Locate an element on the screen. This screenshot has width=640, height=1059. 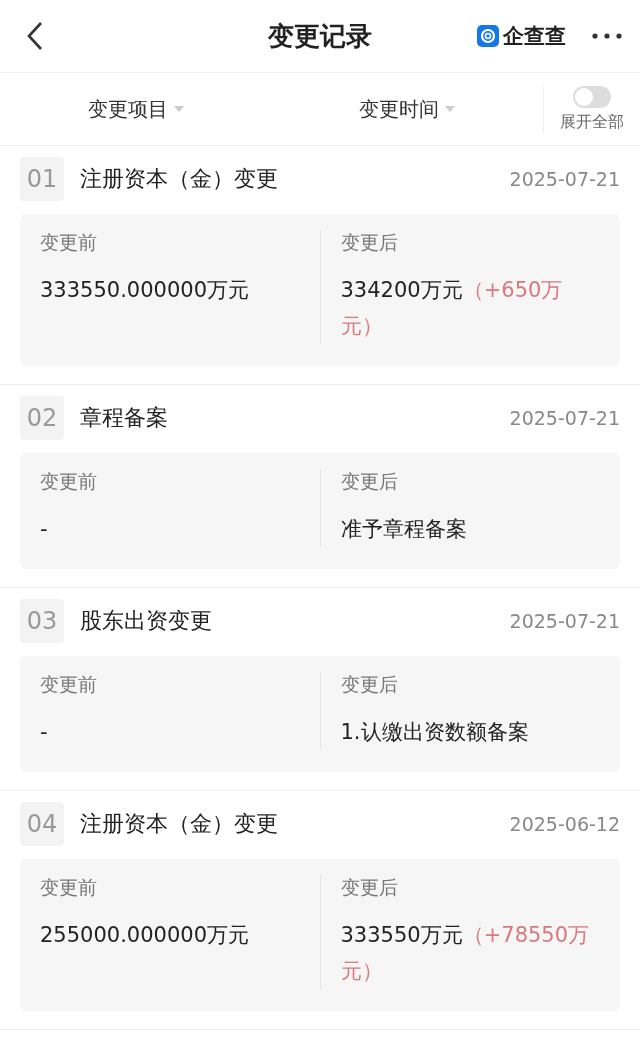
back-icon is located at coordinates (35, 36).